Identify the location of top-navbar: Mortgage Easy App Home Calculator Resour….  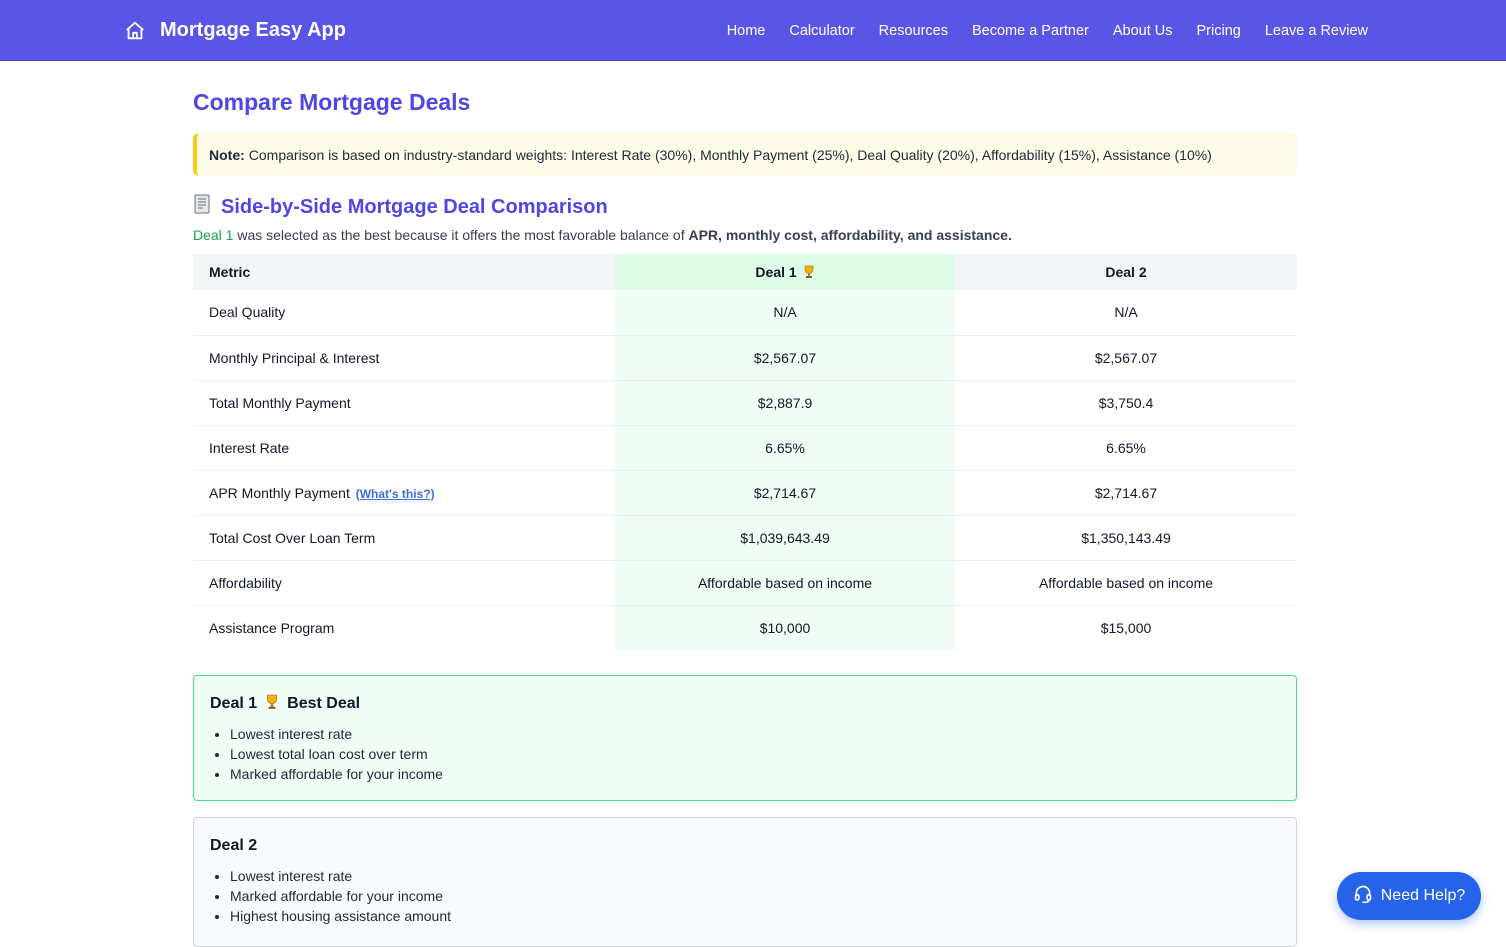
(753, 30).